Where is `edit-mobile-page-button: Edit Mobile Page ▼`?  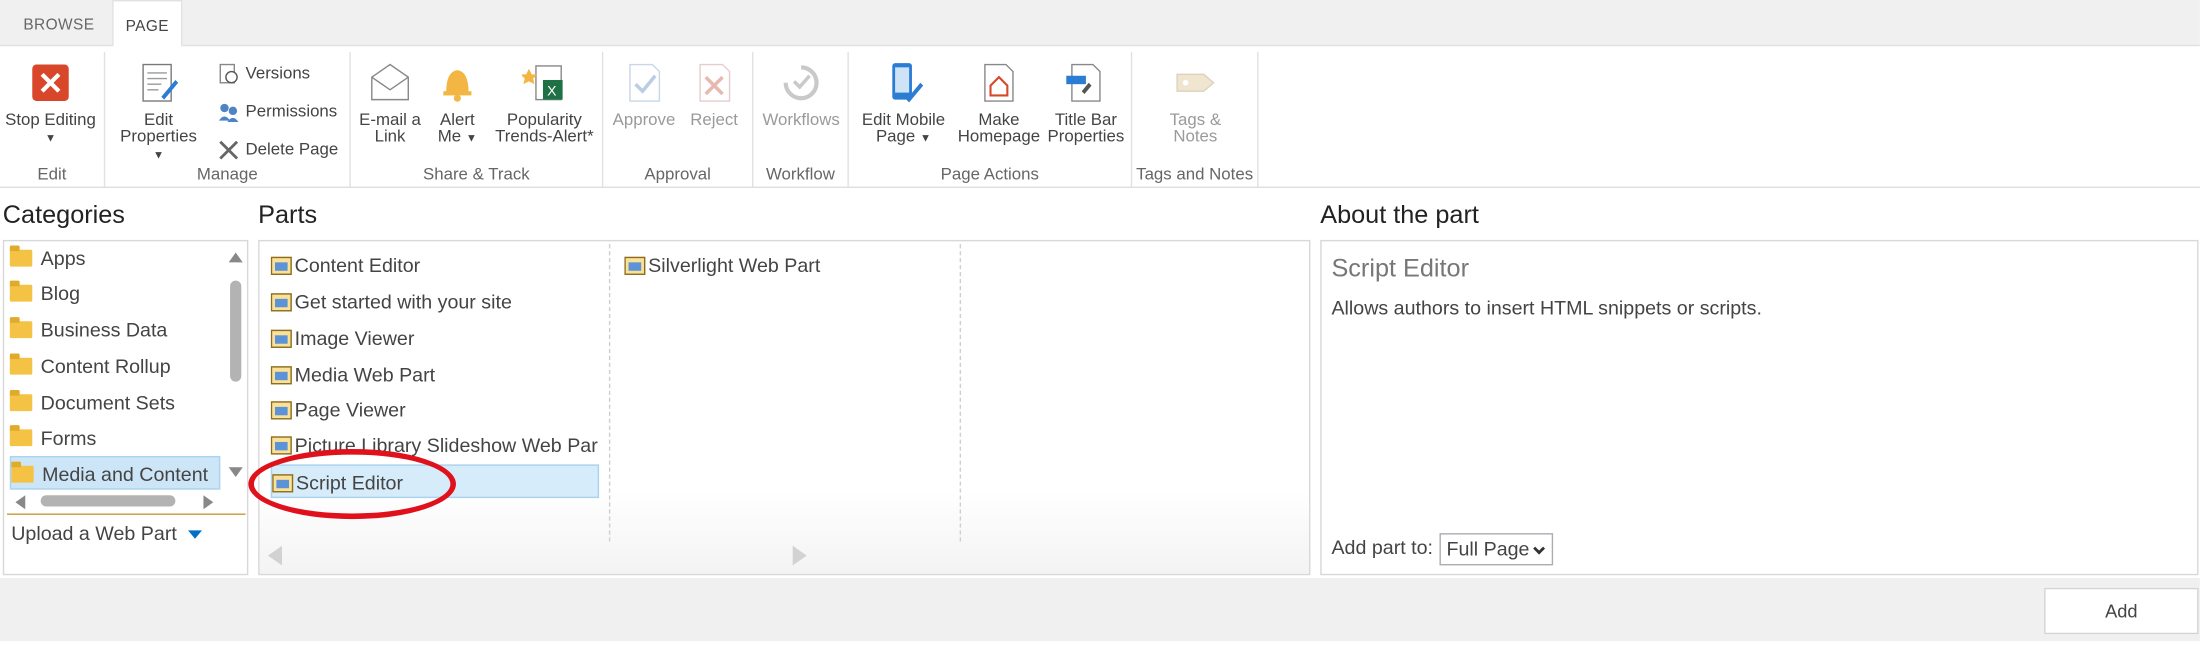
edit-mobile-page-button: Edit Mobile Page ▼ is located at coordinates (903, 103).